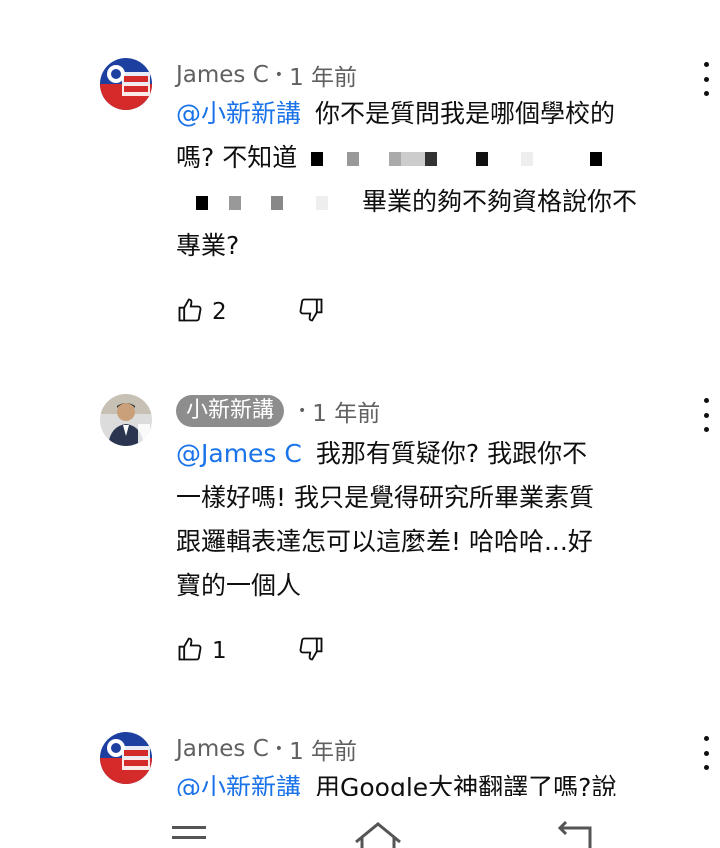  Describe the element at coordinates (239, 453) in the screenshot. I see `mention-link: @James C` at that location.